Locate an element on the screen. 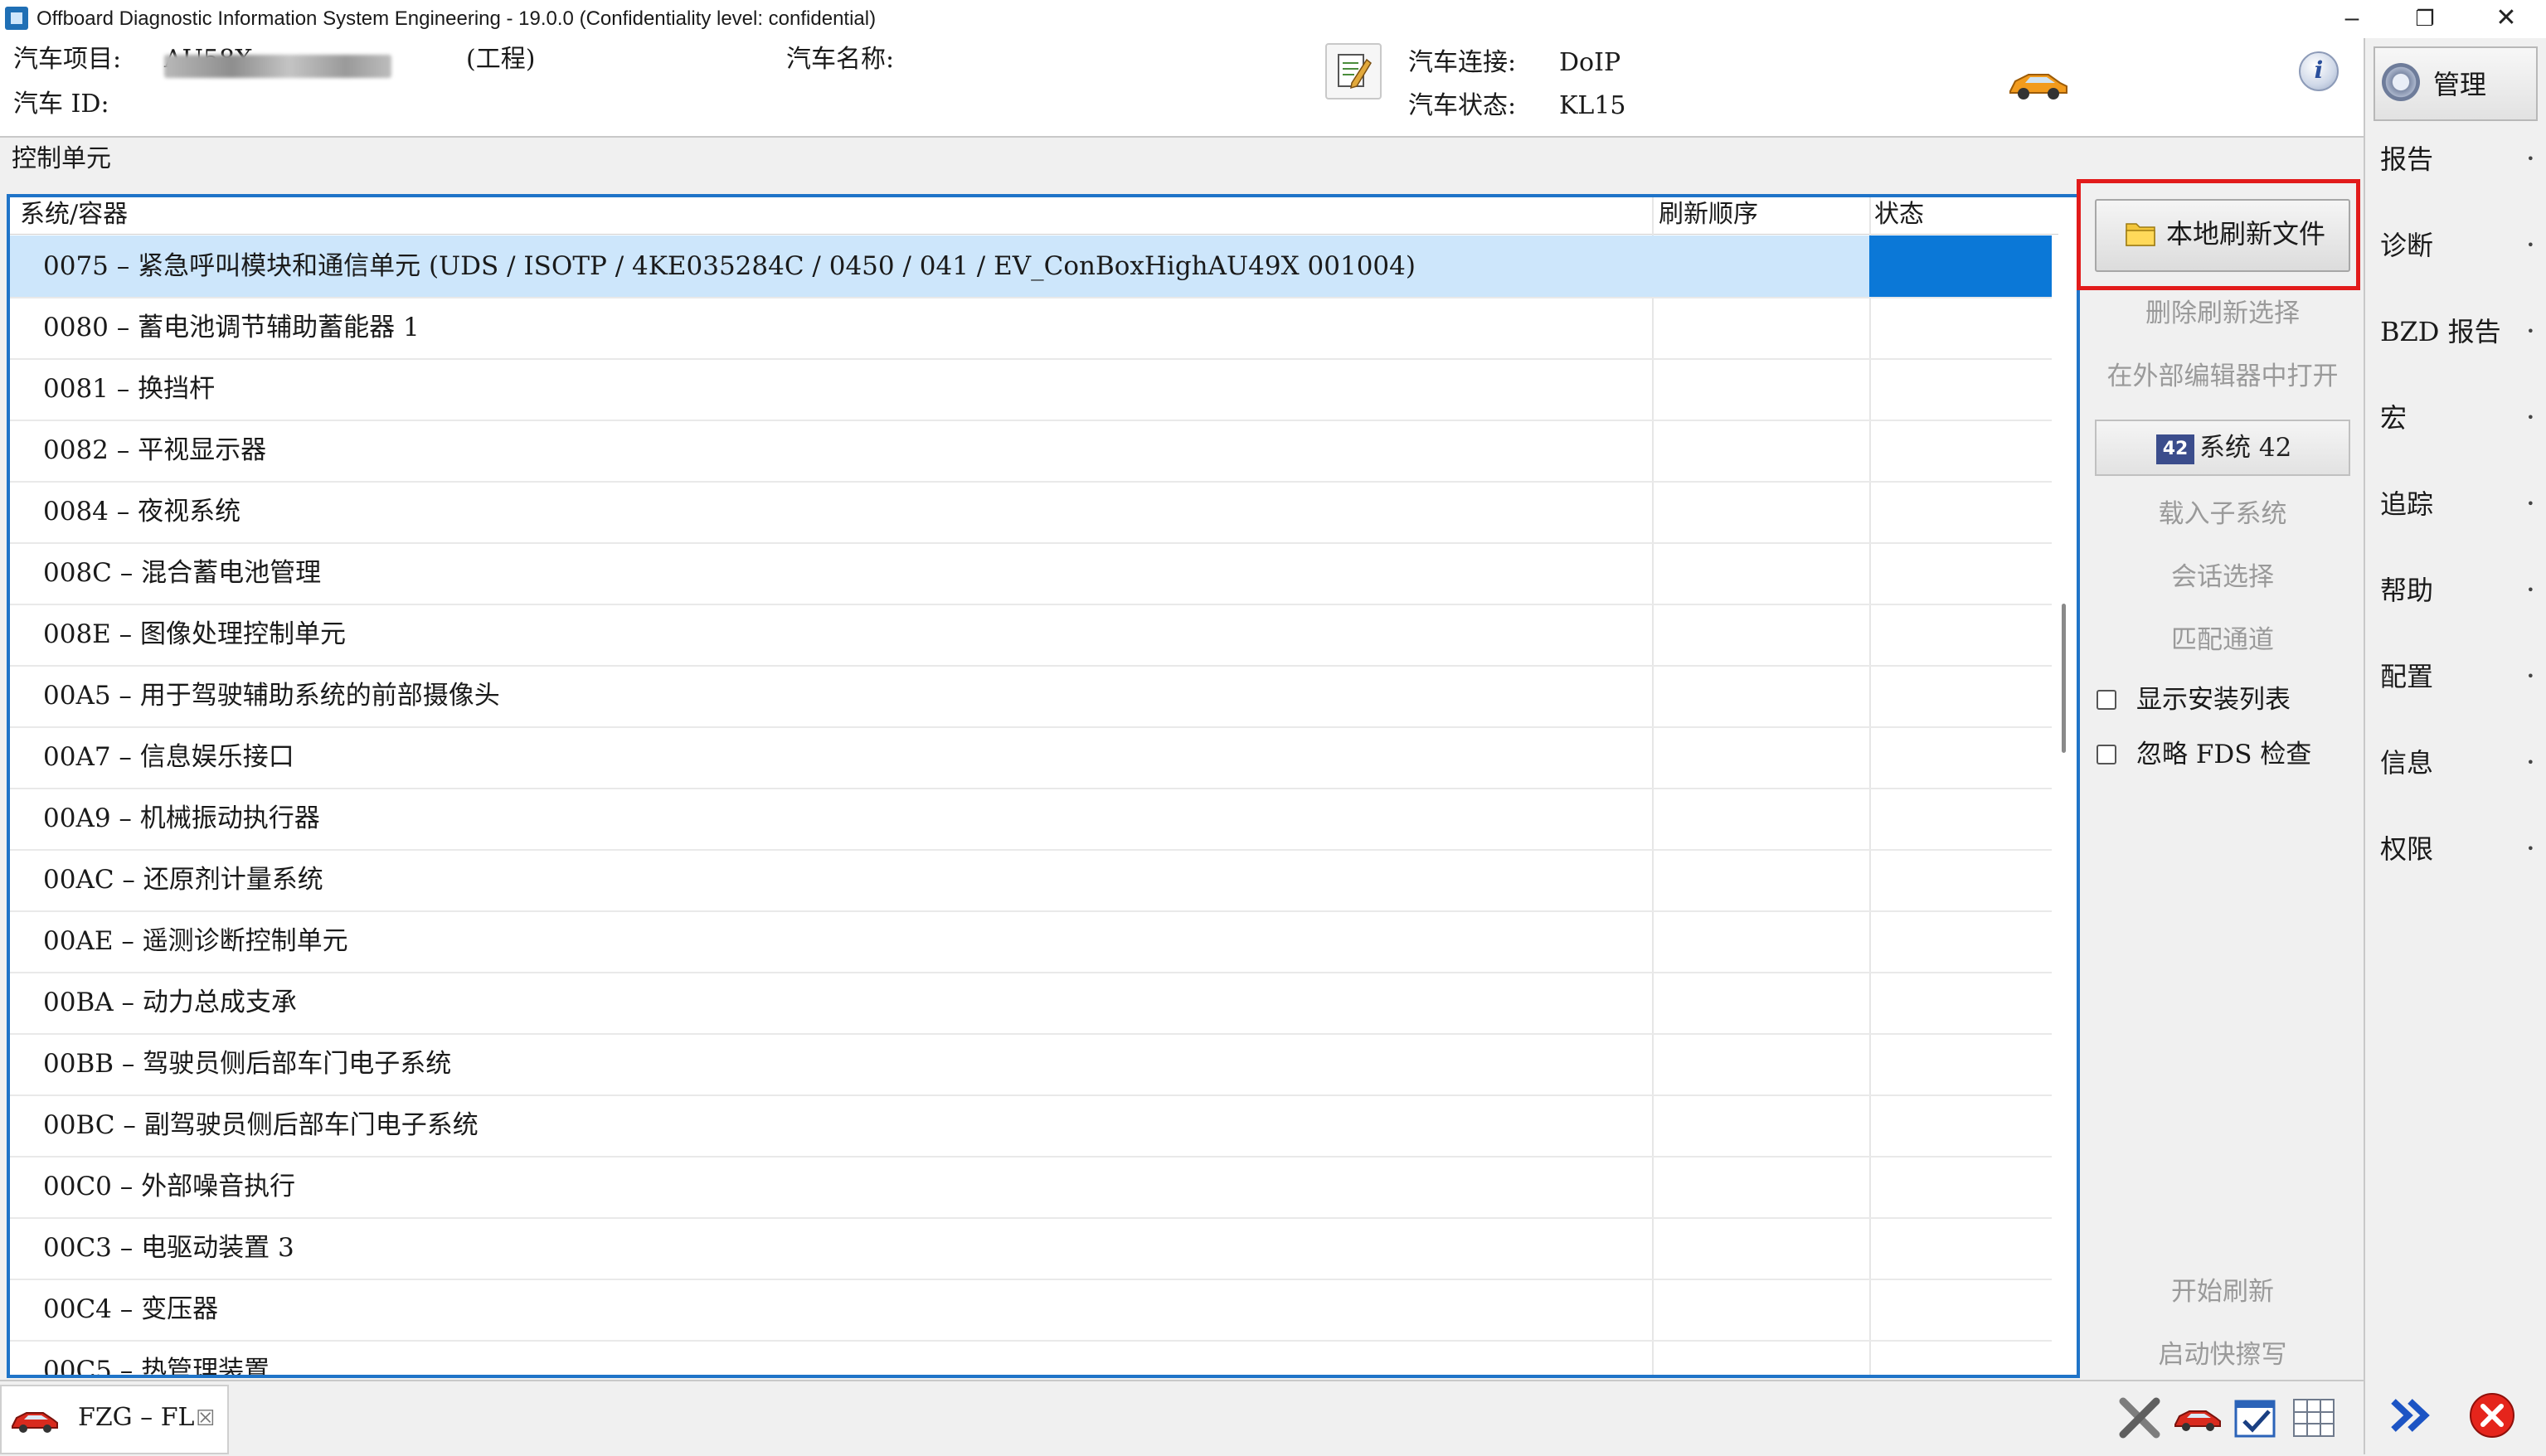  start-quick-erase-button: 启动快擦写 is located at coordinates (2222, 1354).